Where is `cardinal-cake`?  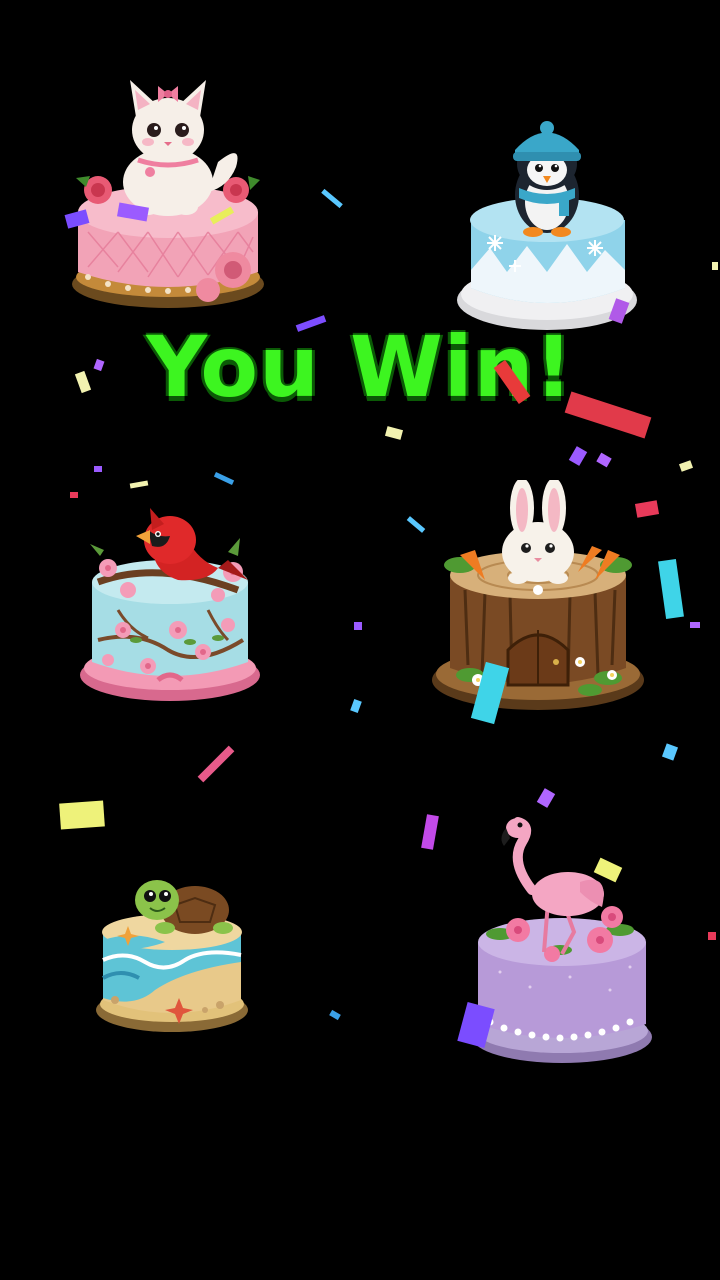 cardinal-cake is located at coordinates (170, 600).